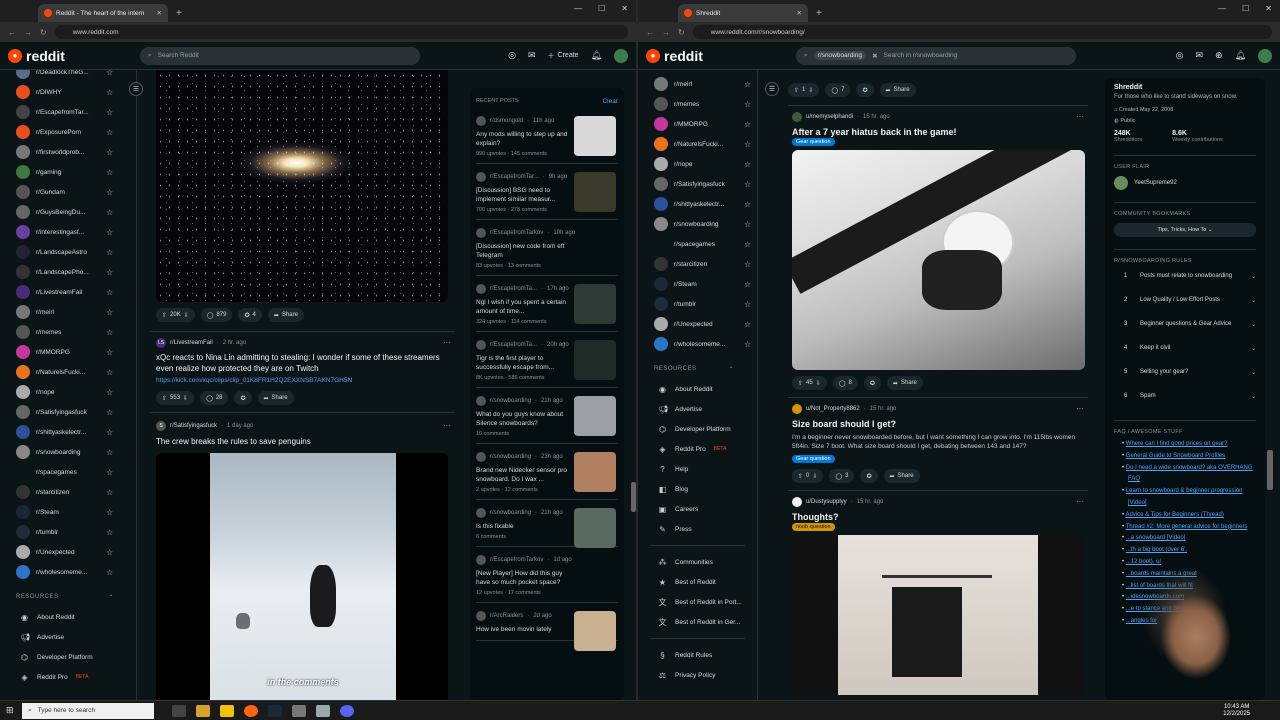  What do you see at coordinates (1253, 300) in the screenshot?
I see `chevron-down-icon: ⌄` at bounding box center [1253, 300].